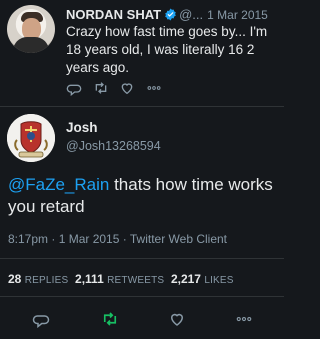 The width and height of the screenshot is (320, 339). Describe the element at coordinates (113, 14) in the screenshot. I see `author-name: NORDAN SHAT` at that location.